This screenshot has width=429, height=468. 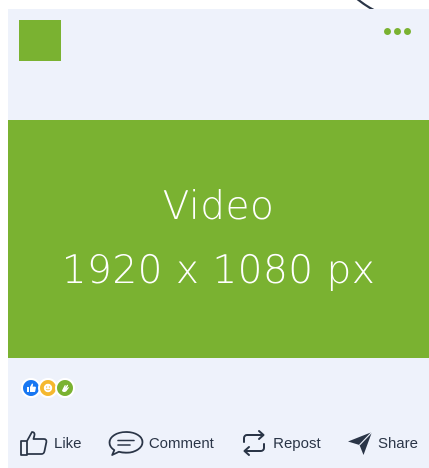 I want to click on send-arrow-icon, so click(x=360, y=443).